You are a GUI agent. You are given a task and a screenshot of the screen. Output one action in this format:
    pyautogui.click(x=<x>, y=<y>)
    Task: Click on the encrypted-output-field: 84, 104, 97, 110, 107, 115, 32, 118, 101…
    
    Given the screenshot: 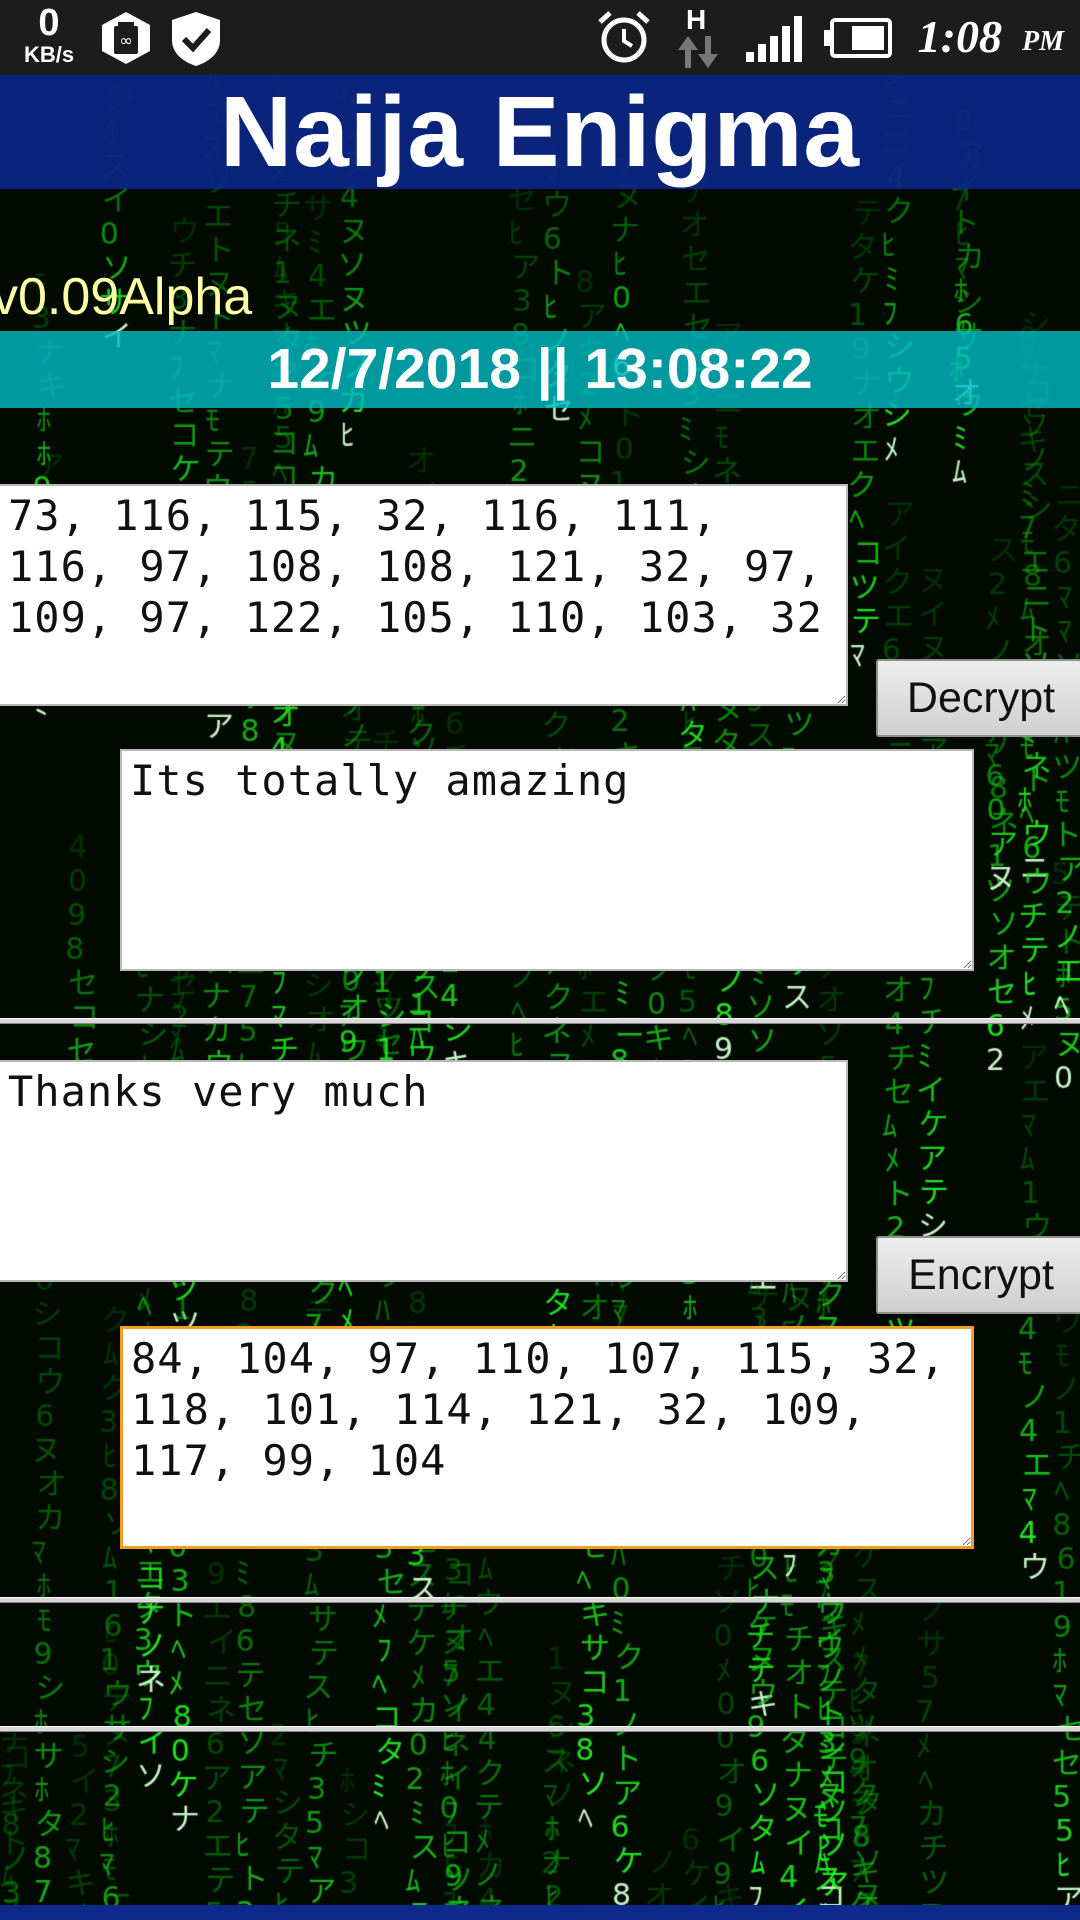 What is the action you would take?
    pyautogui.click(x=547, y=1437)
    